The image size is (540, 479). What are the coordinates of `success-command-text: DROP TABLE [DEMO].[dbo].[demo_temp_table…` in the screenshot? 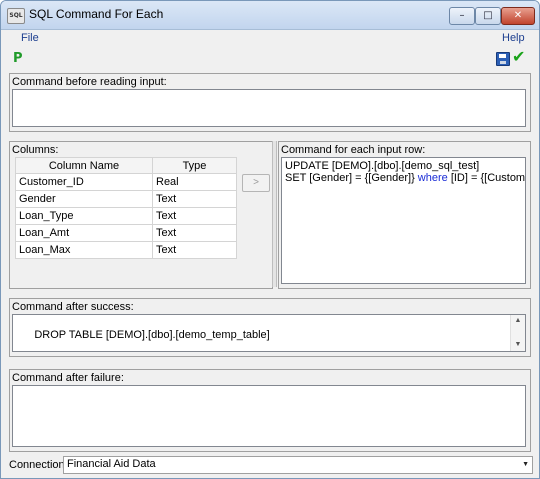 It's located at (152, 335).